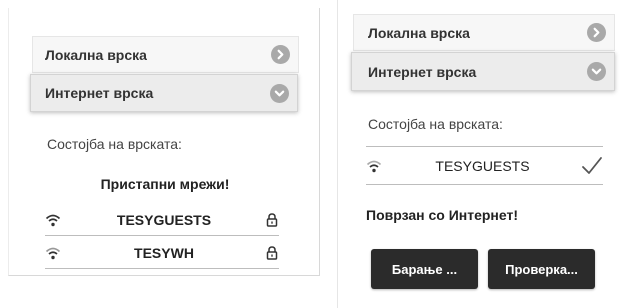 The height and width of the screenshot is (308, 622). I want to click on checkmark-icon, so click(592, 166).